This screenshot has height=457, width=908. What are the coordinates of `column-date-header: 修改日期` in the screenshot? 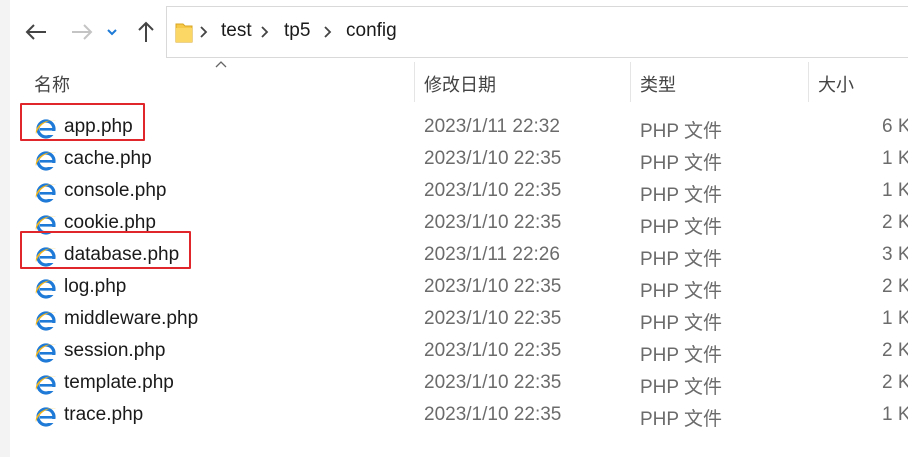 It's located at (460, 84).